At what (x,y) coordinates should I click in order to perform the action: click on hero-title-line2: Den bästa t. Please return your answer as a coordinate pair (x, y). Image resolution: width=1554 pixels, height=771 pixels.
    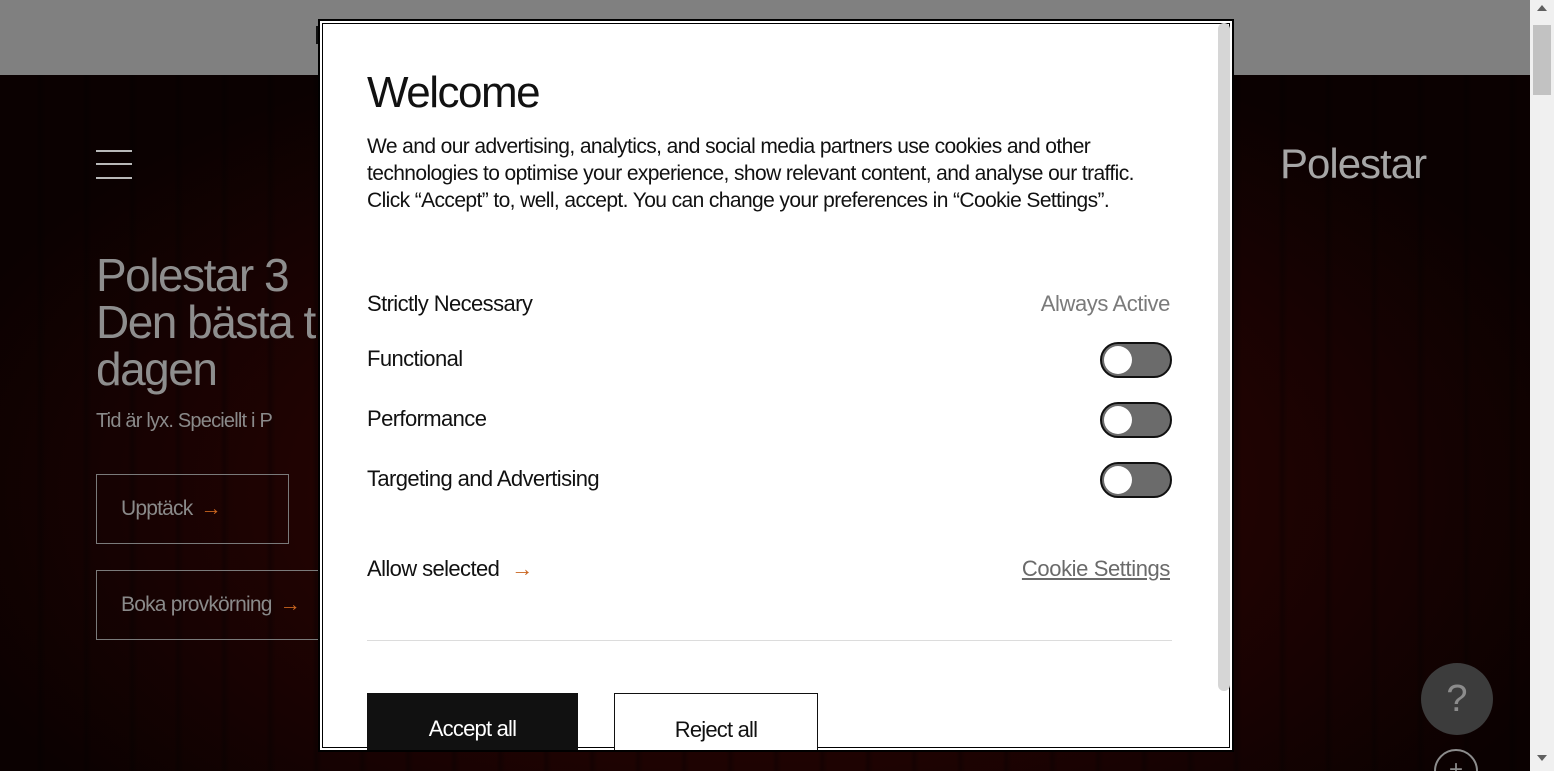
    Looking at the image, I should click on (206, 322).